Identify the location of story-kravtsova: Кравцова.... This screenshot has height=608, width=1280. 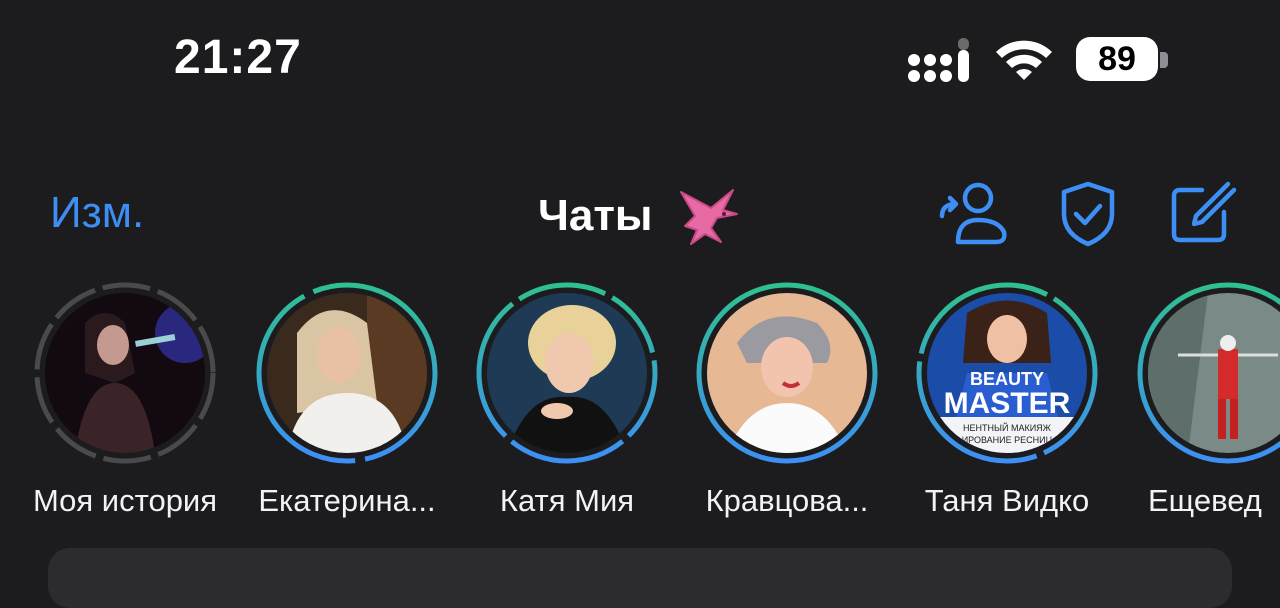
(787, 400).